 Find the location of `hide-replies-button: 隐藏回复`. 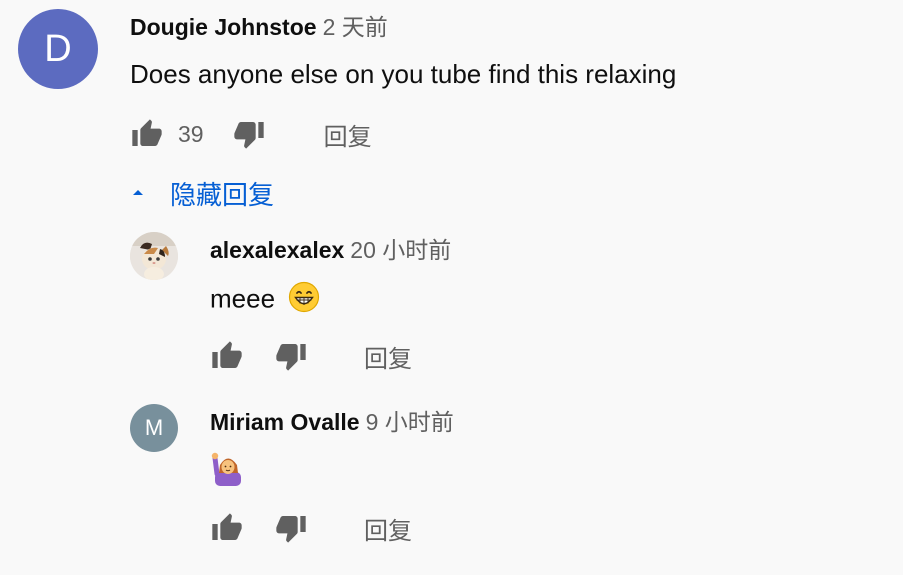

hide-replies-button: 隐藏回复 is located at coordinates (200, 193).